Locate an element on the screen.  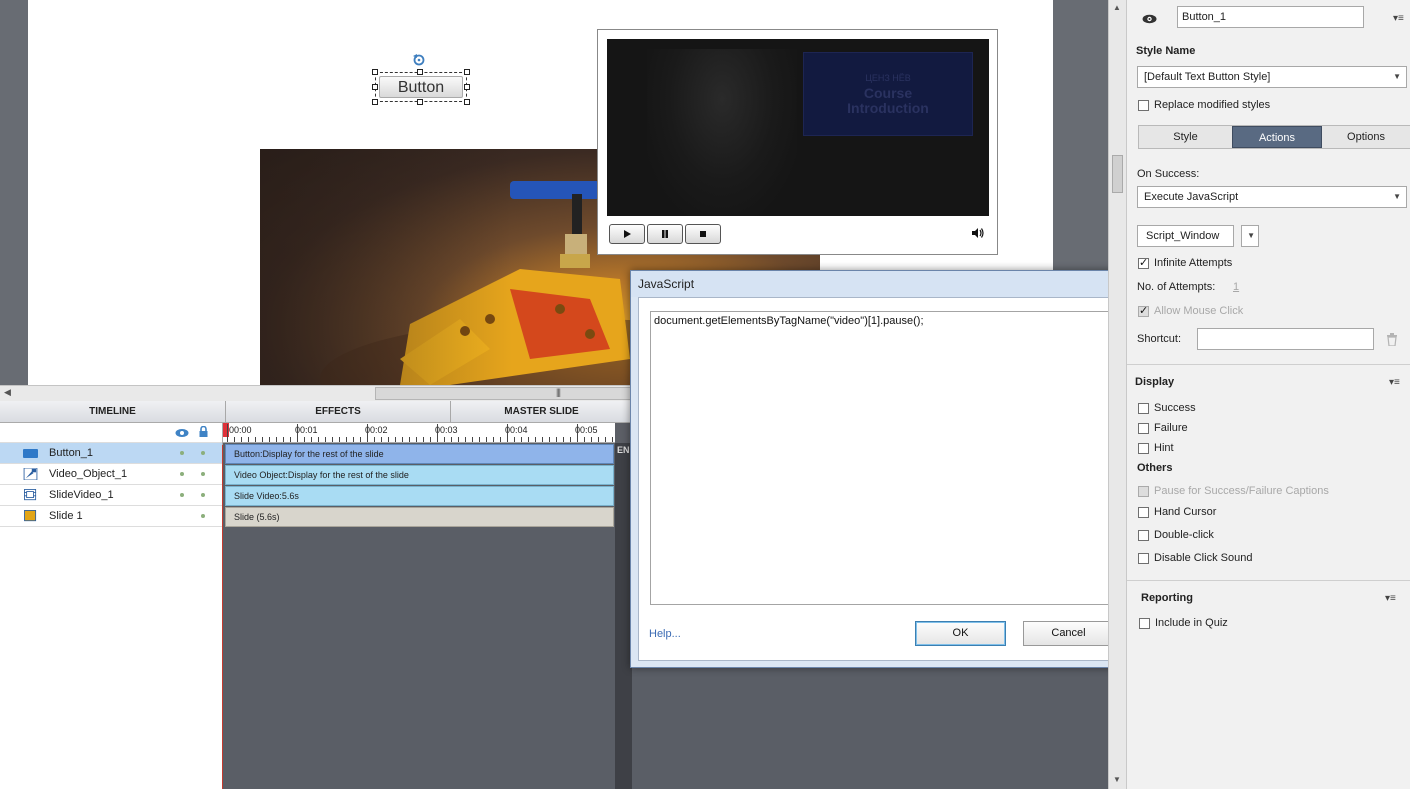
include-in-quiz-checkbox: Include in Quiz is located at coordinates (1183, 623).